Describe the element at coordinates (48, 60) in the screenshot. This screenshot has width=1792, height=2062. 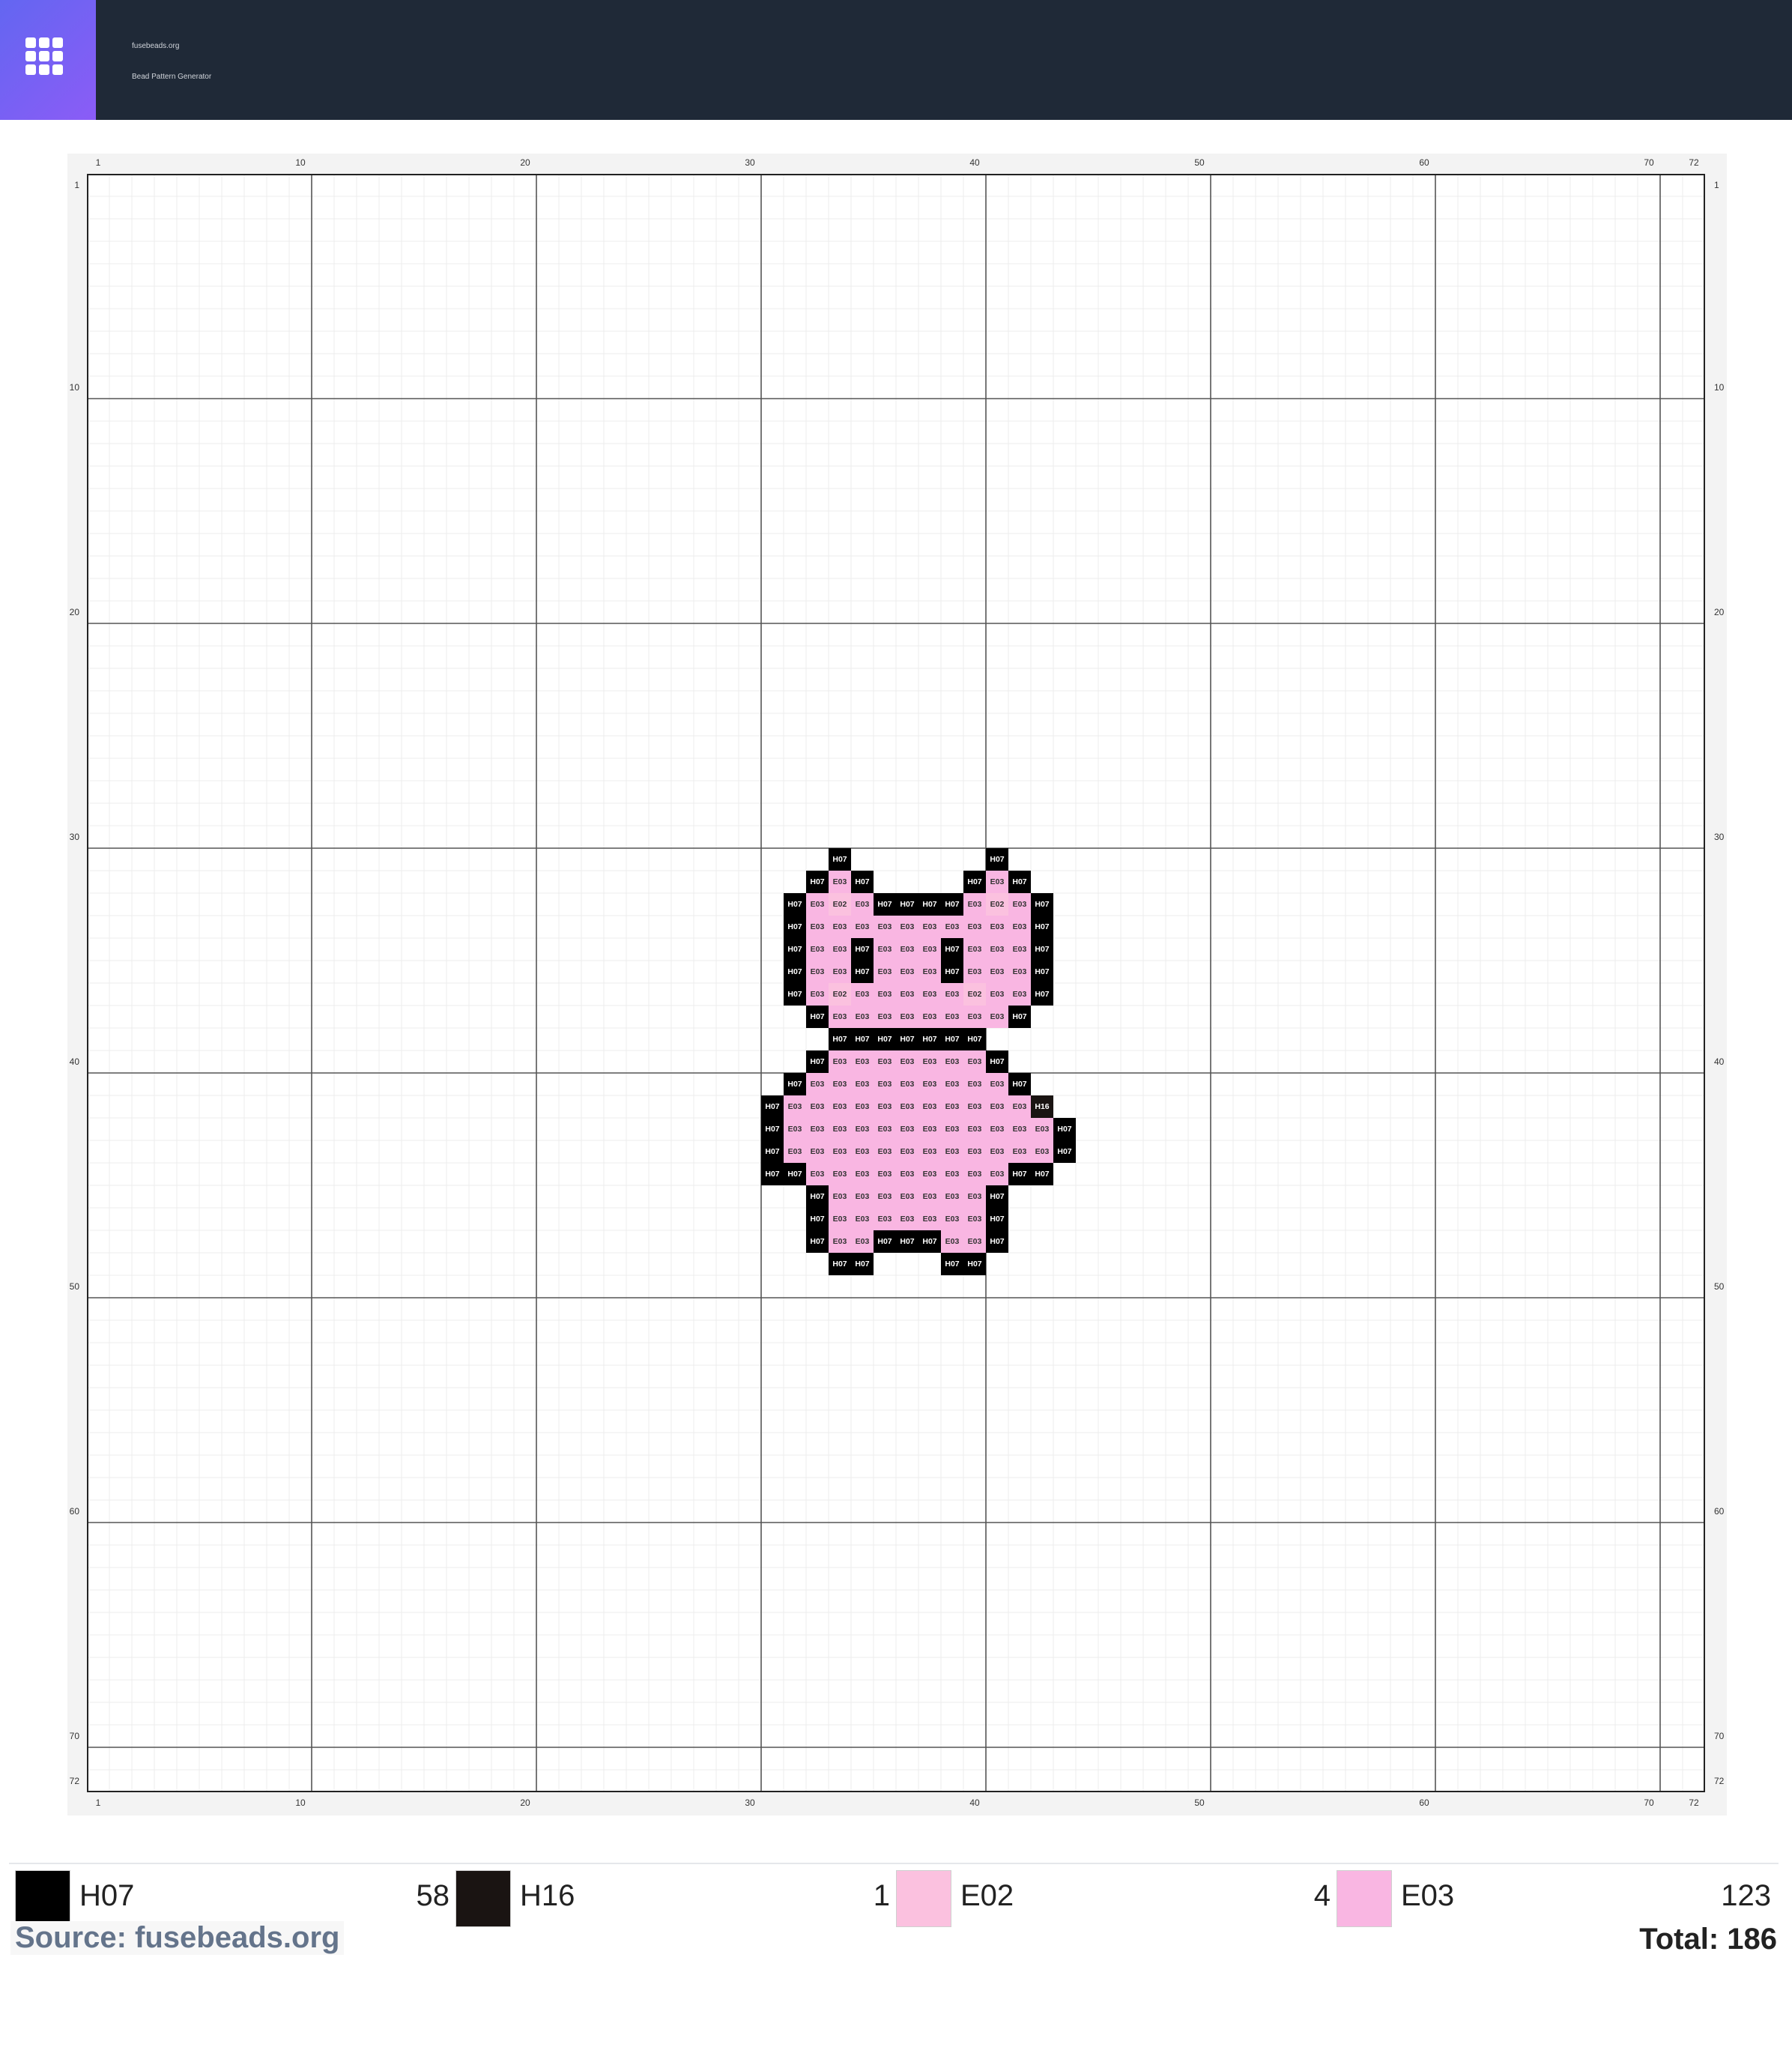
I see `grid-app-icon` at that location.